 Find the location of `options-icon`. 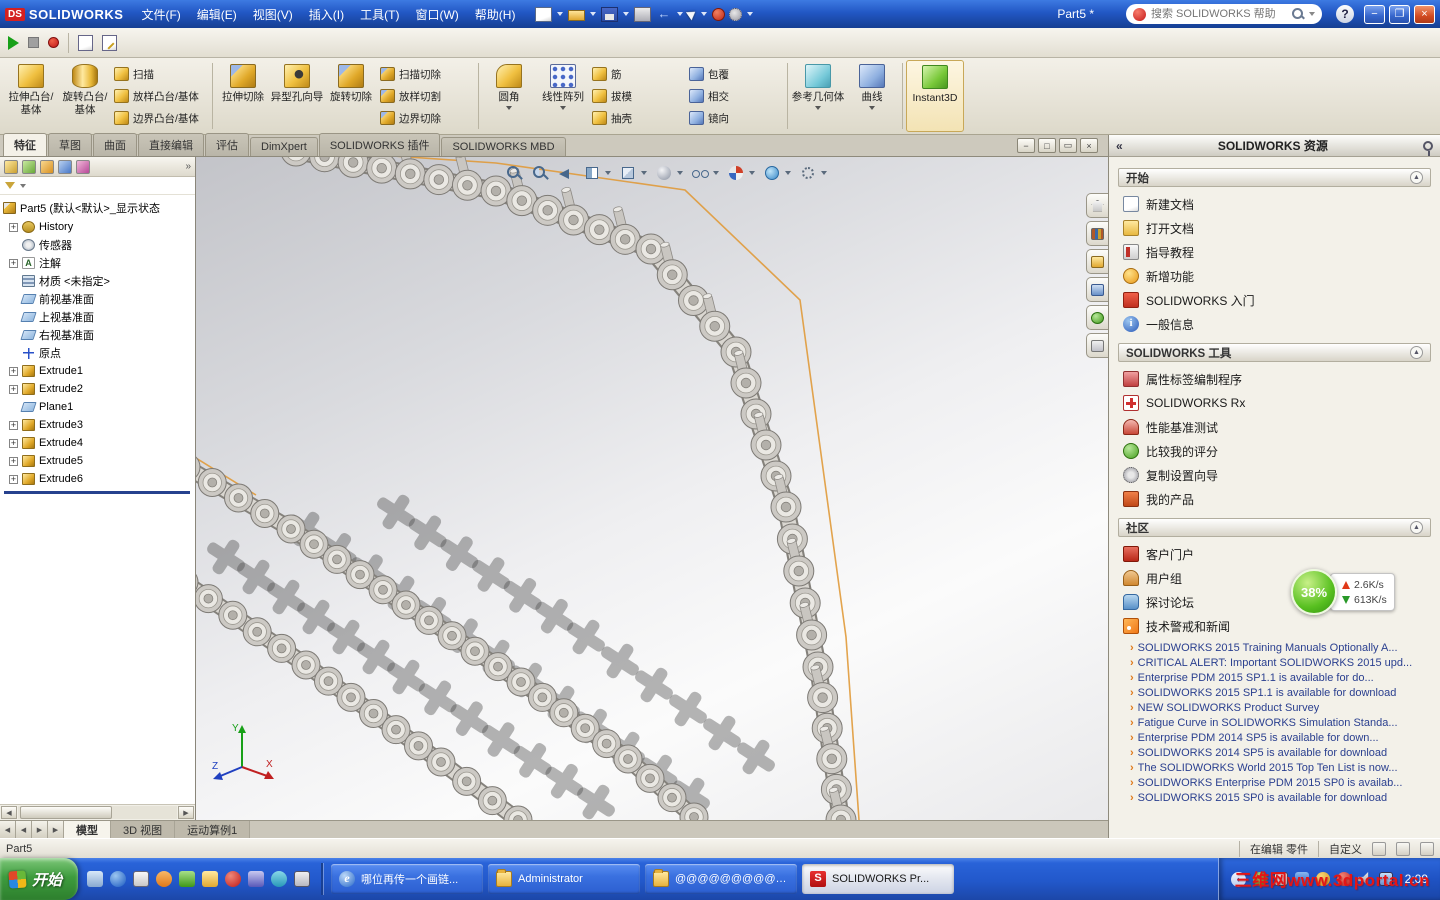

options-icon is located at coordinates (736, 14).